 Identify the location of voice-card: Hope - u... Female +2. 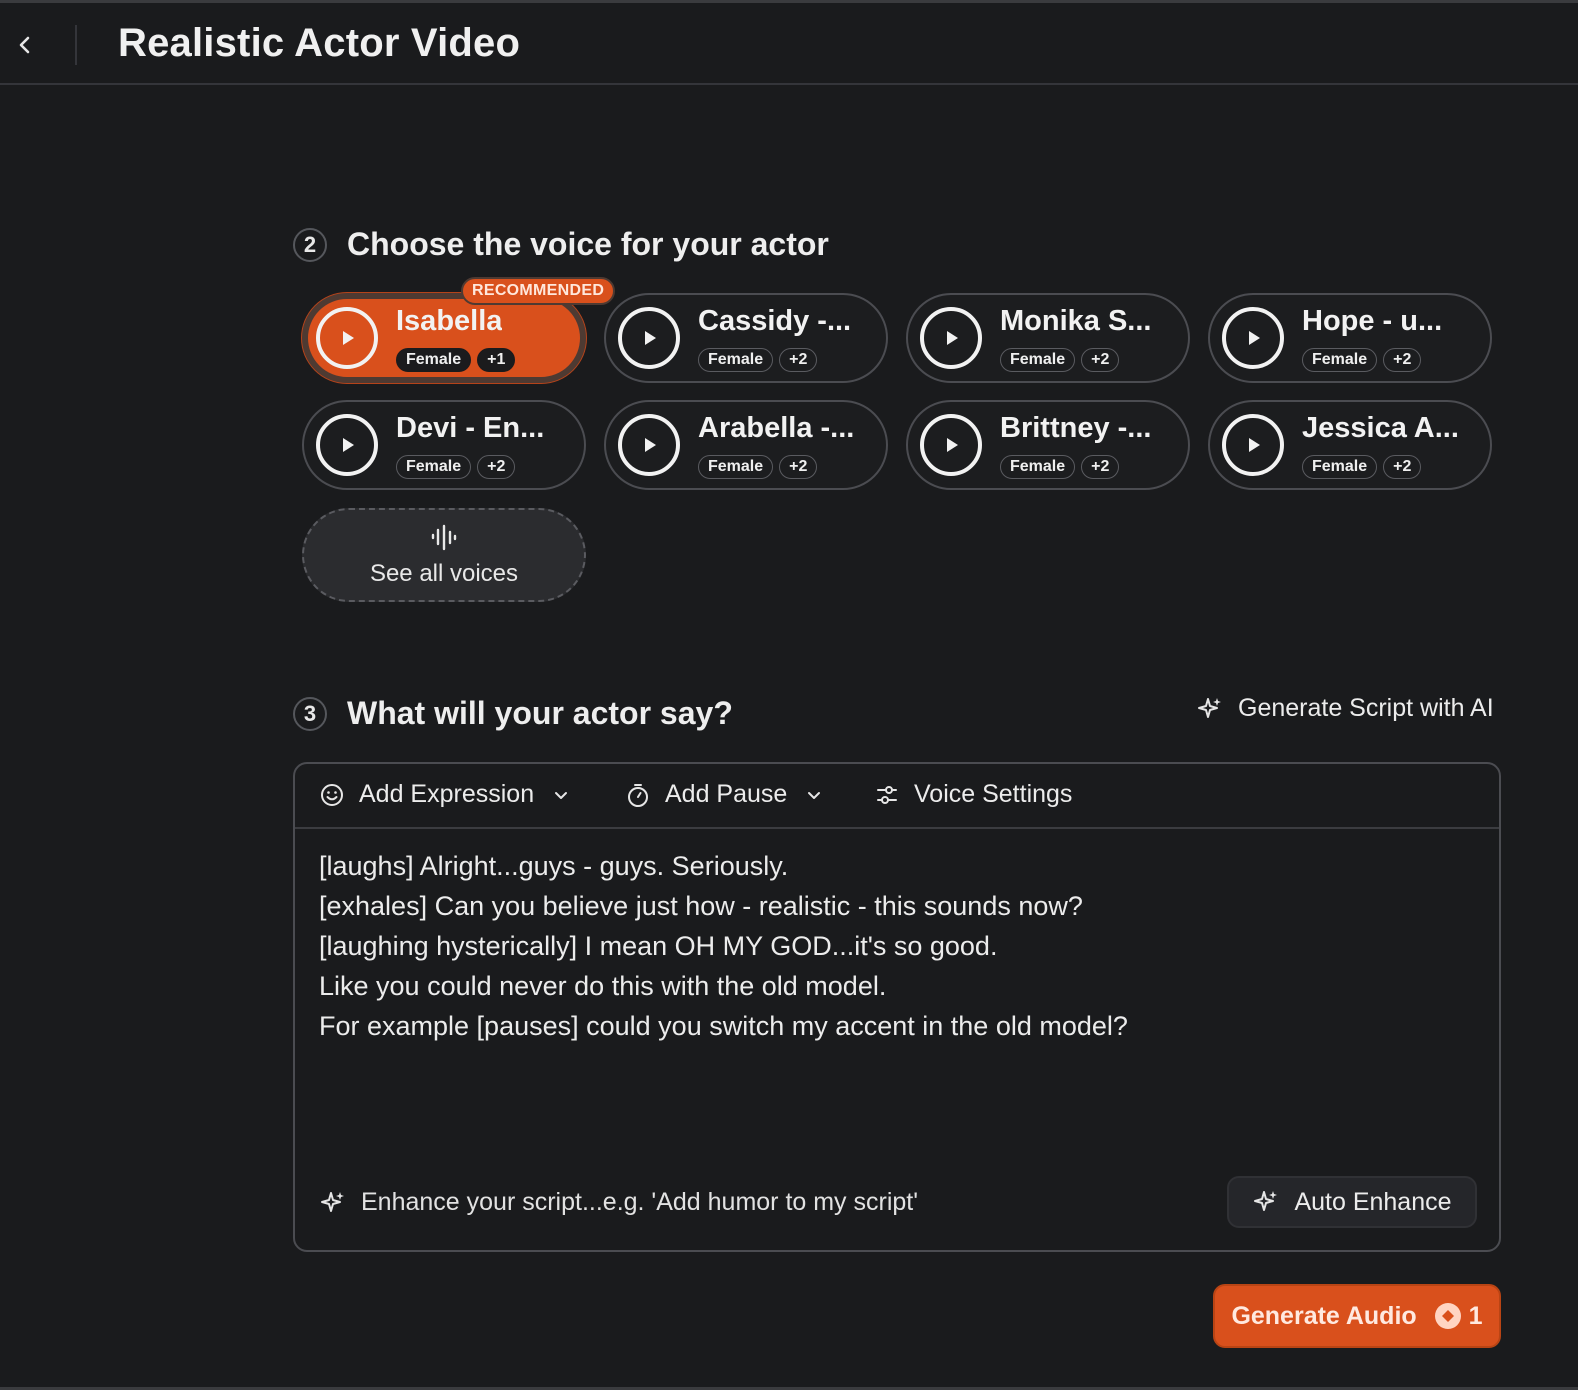
(1350, 338).